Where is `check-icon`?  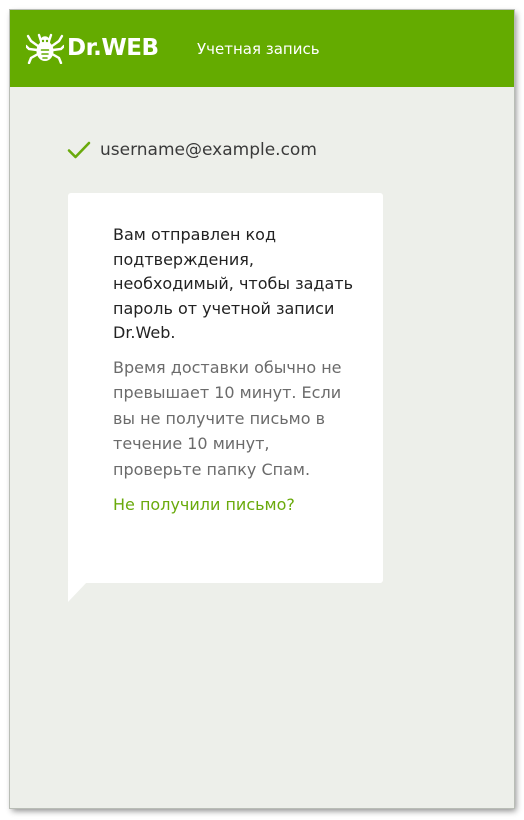 check-icon is located at coordinates (79, 150).